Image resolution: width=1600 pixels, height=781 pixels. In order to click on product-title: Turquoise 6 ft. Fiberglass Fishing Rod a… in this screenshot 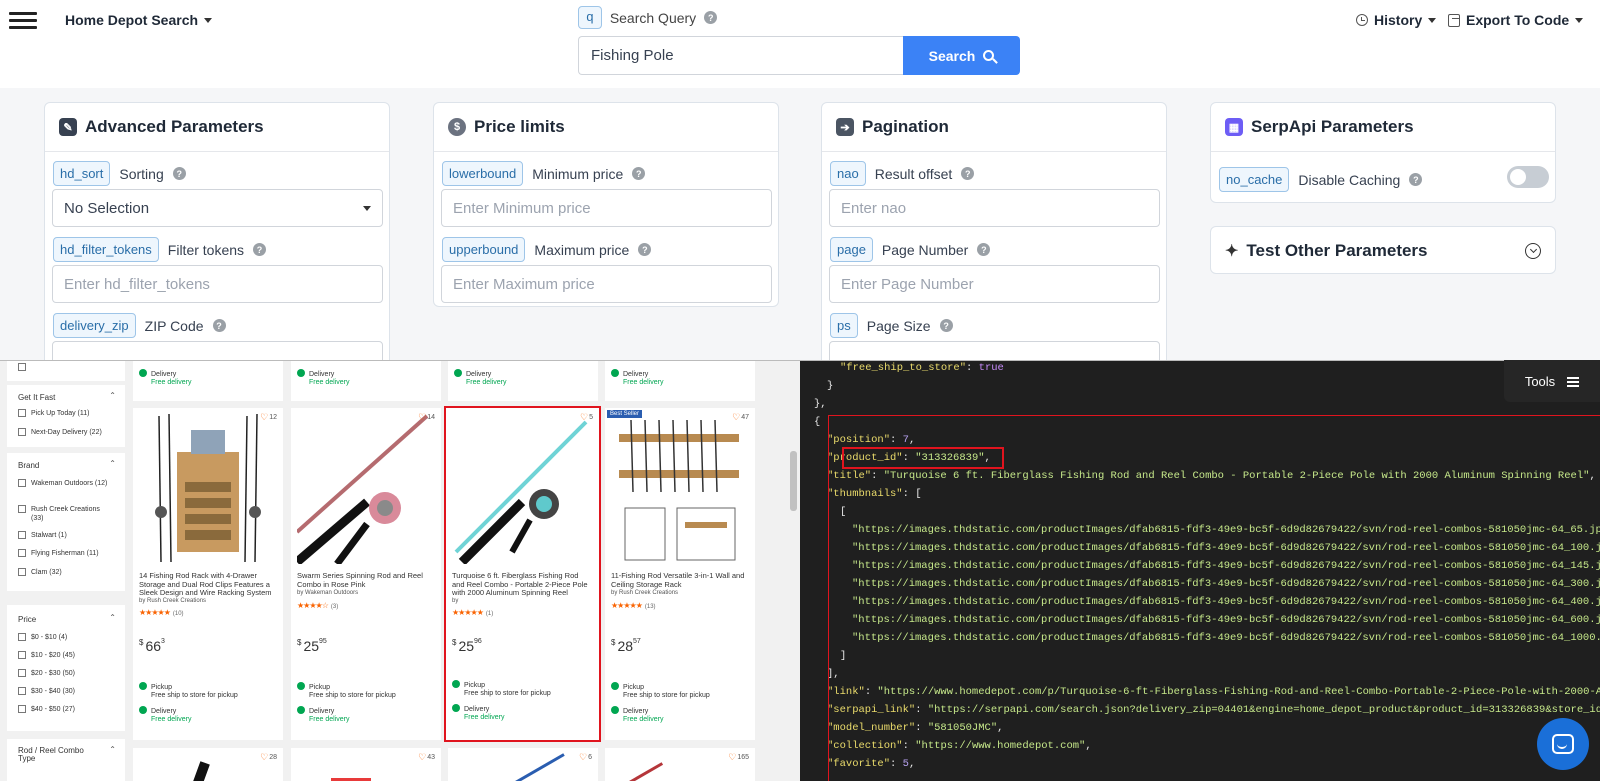, I will do `click(522, 584)`.